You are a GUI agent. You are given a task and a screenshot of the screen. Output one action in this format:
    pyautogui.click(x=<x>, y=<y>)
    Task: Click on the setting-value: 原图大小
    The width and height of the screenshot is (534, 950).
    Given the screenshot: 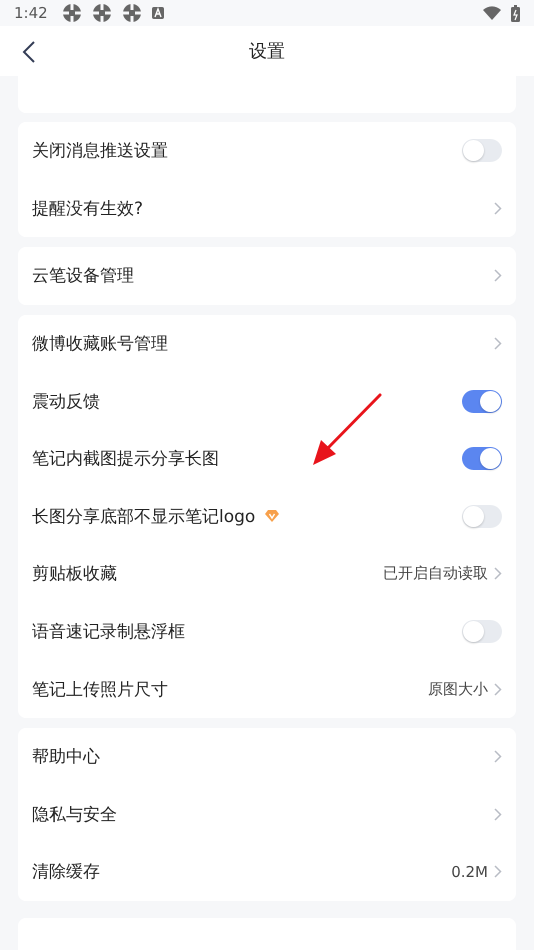 What is the action you would take?
    pyautogui.click(x=458, y=689)
    